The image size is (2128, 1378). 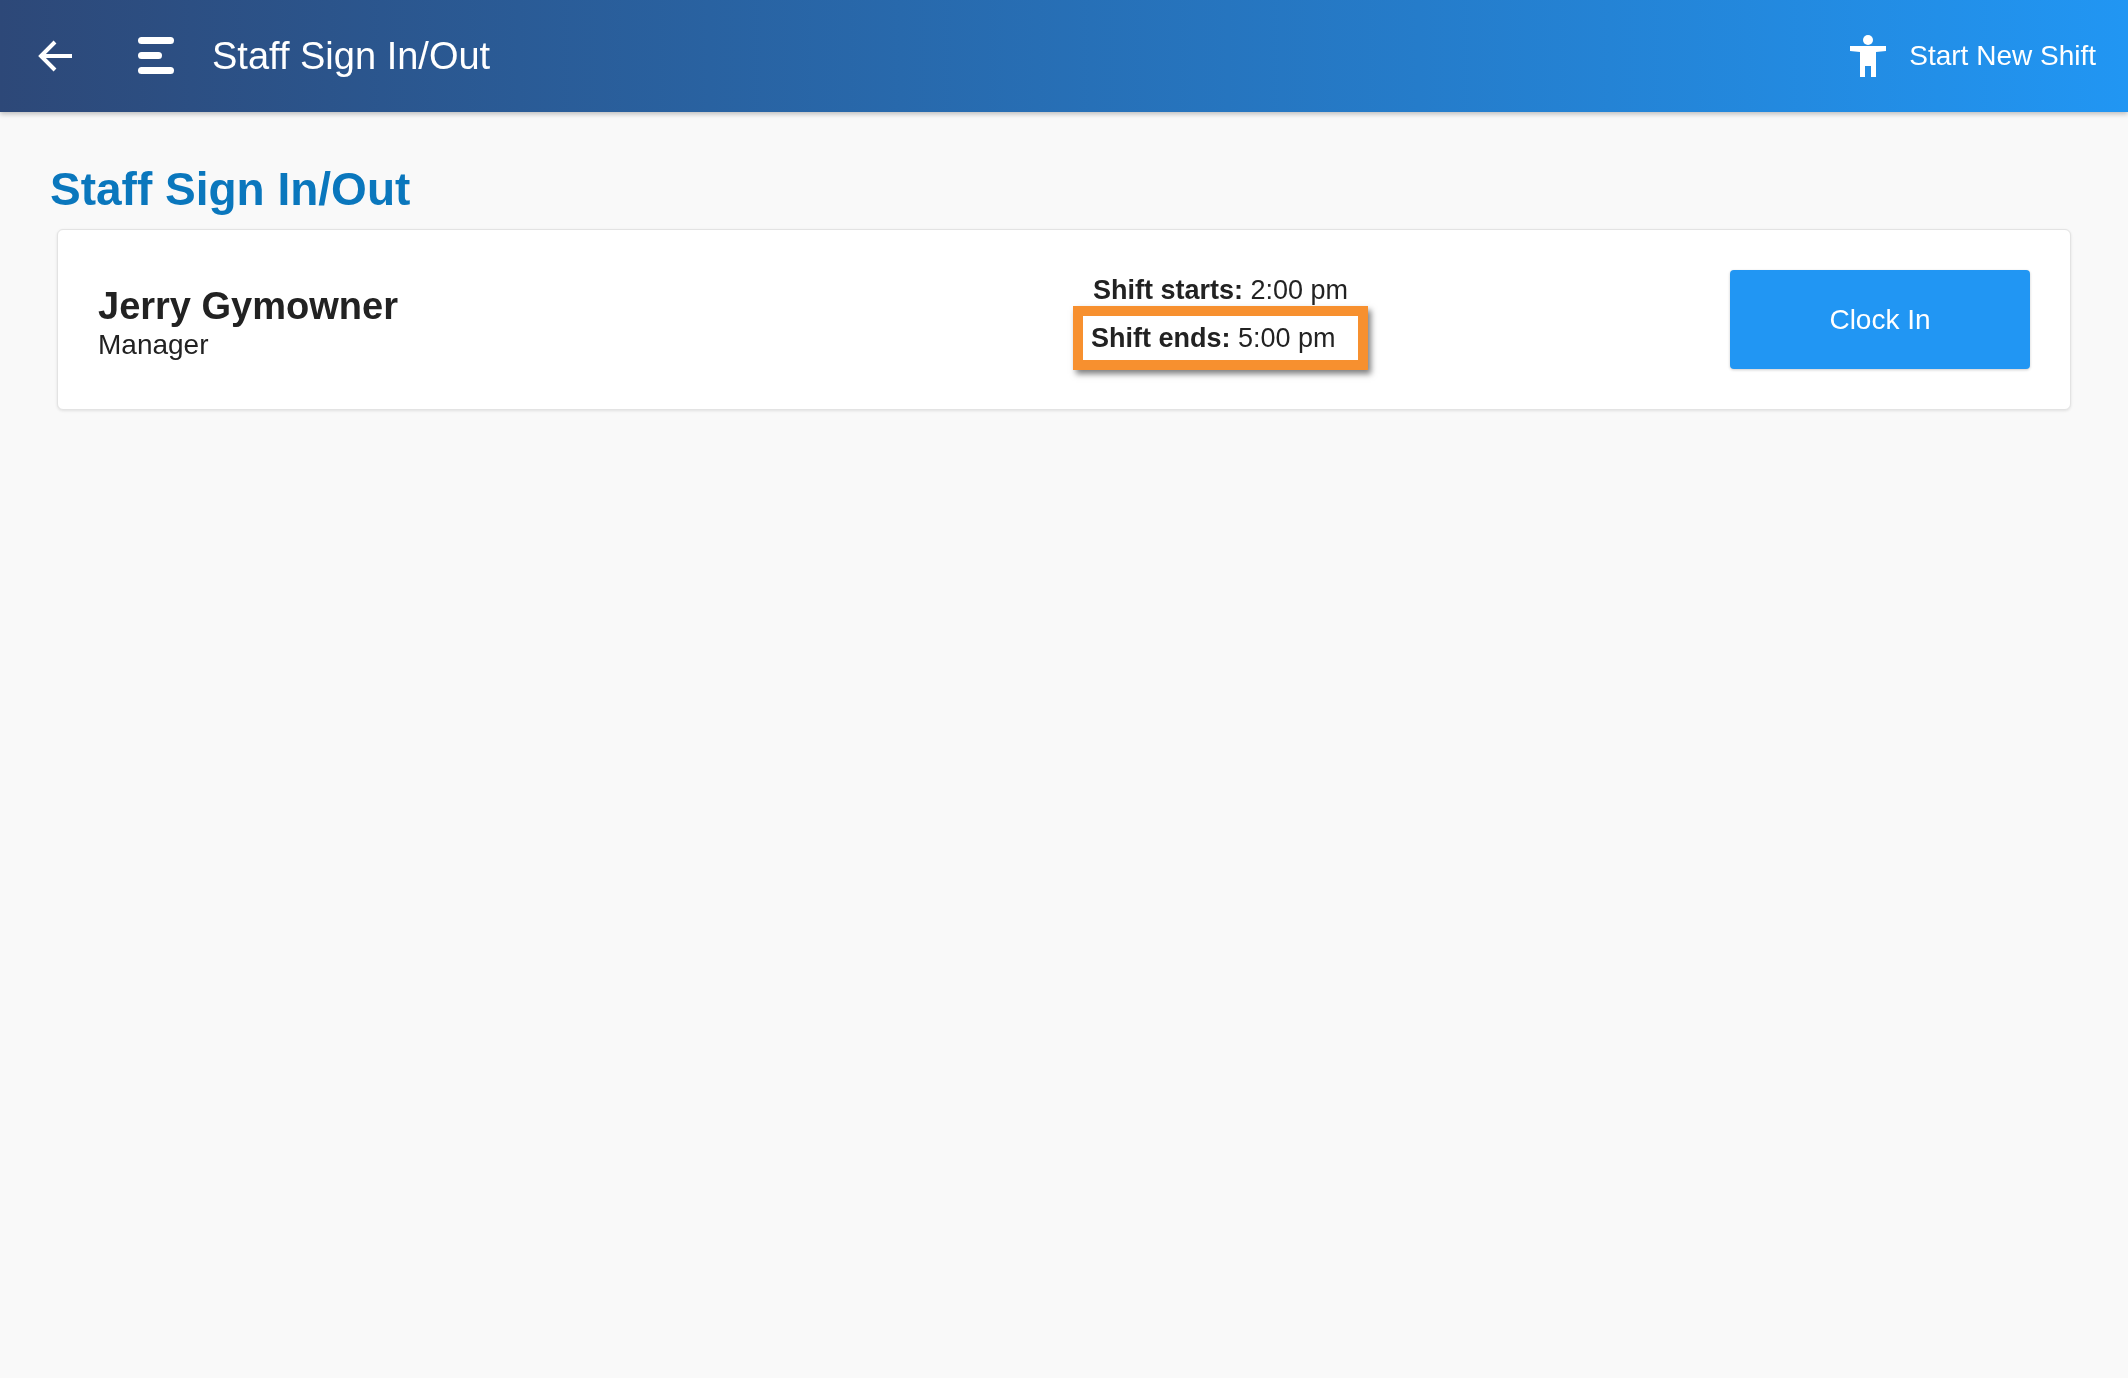 I want to click on page-heading: Staff Sign In/Out, so click(x=231, y=189).